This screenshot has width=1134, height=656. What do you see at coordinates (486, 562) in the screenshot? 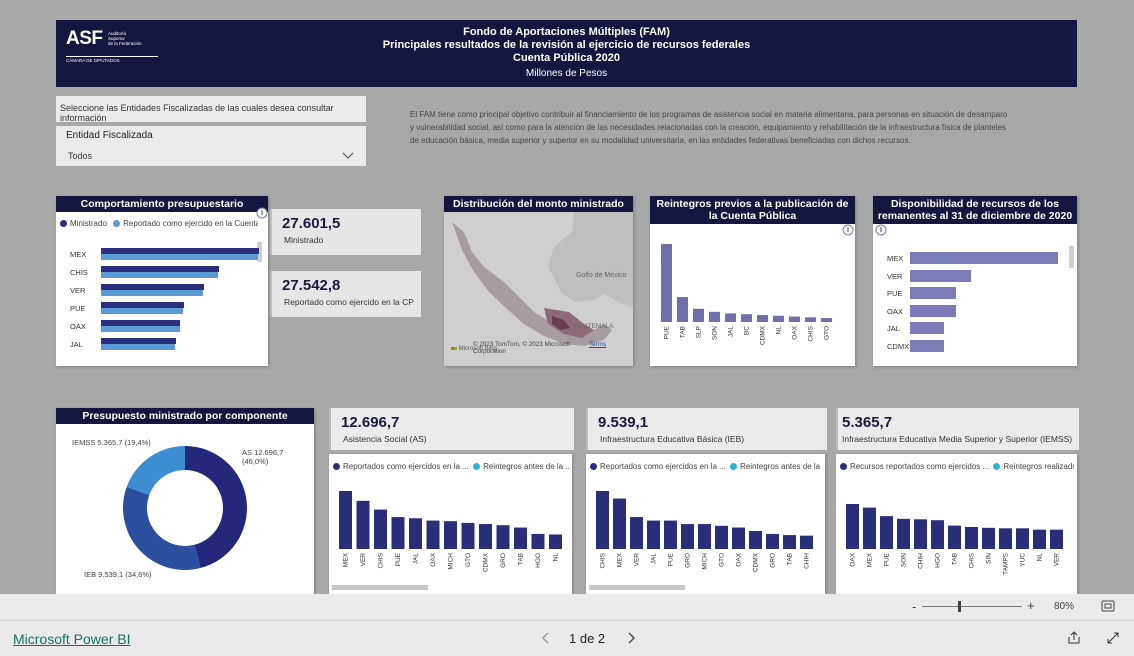
I see `category-label: CDMX` at bounding box center [486, 562].